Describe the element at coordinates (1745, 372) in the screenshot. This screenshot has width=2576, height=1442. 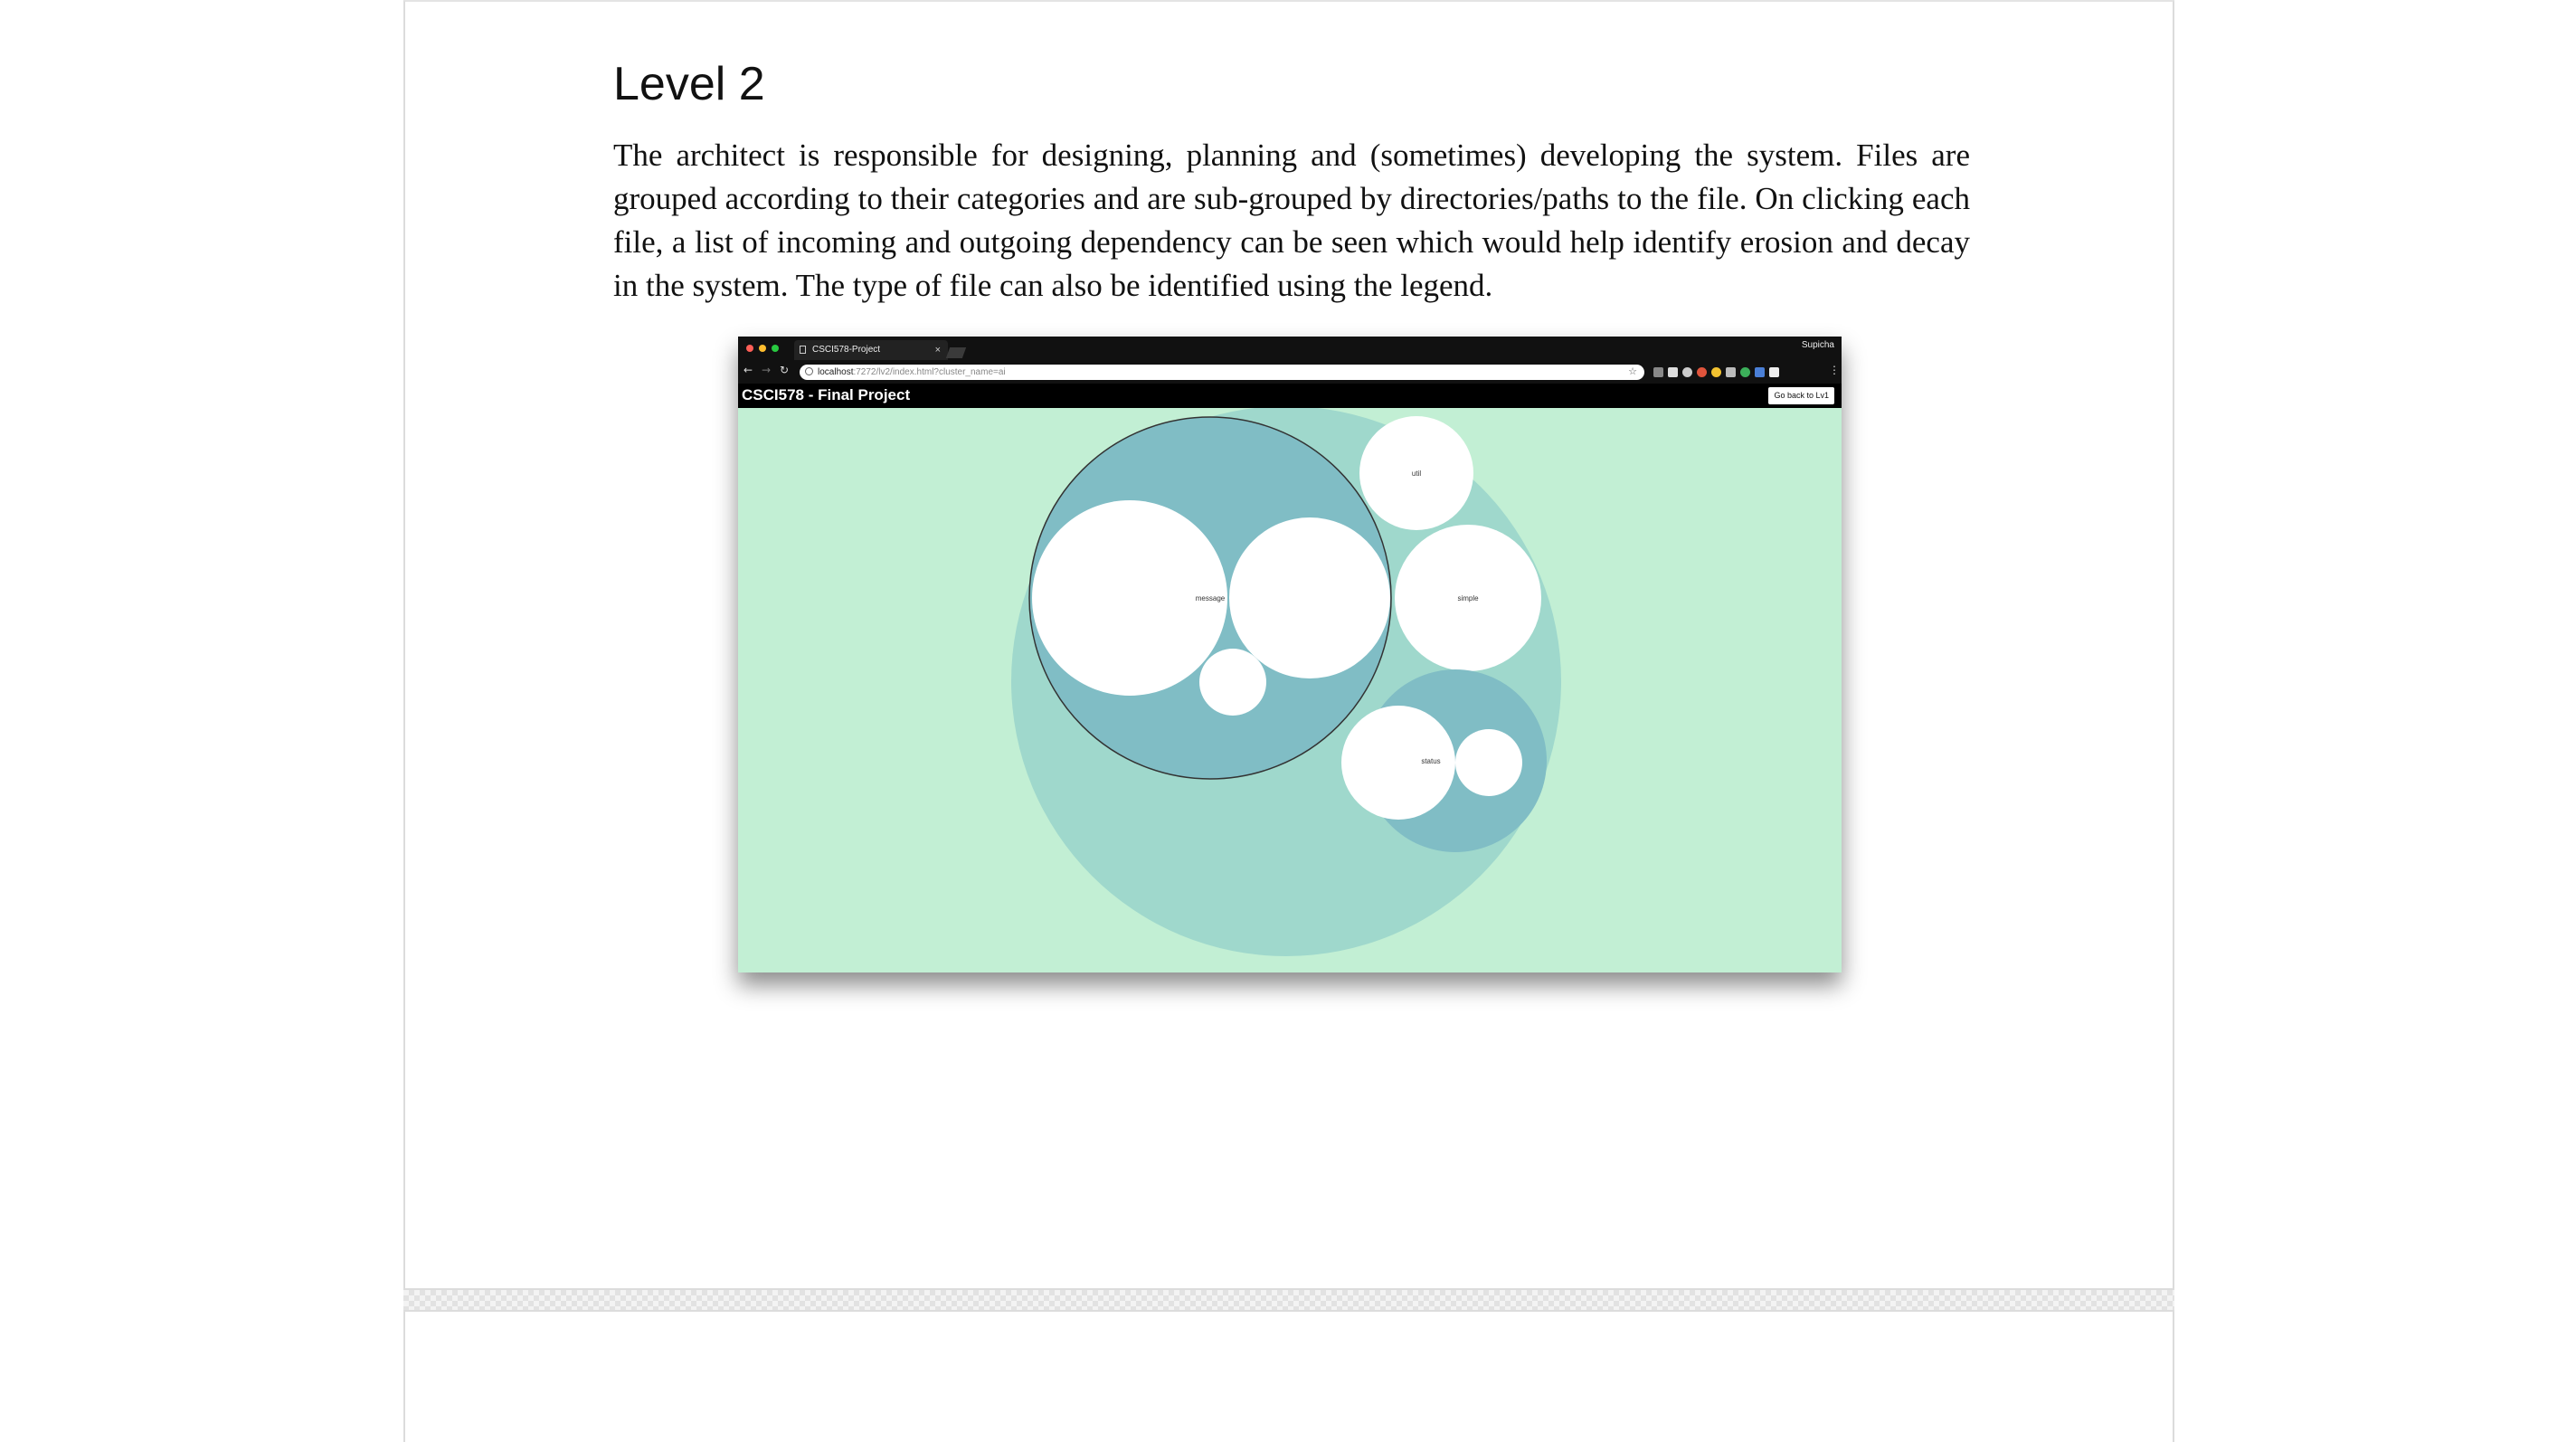
I see `extension-green-icon` at that location.